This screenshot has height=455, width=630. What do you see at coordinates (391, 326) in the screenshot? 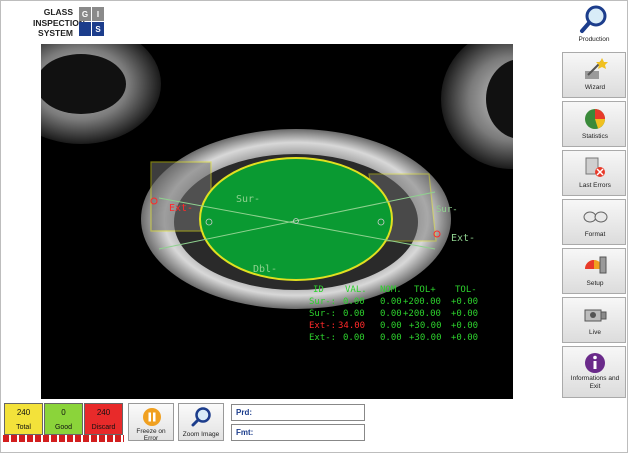
I see `row-3-nom: 0.00` at bounding box center [391, 326].